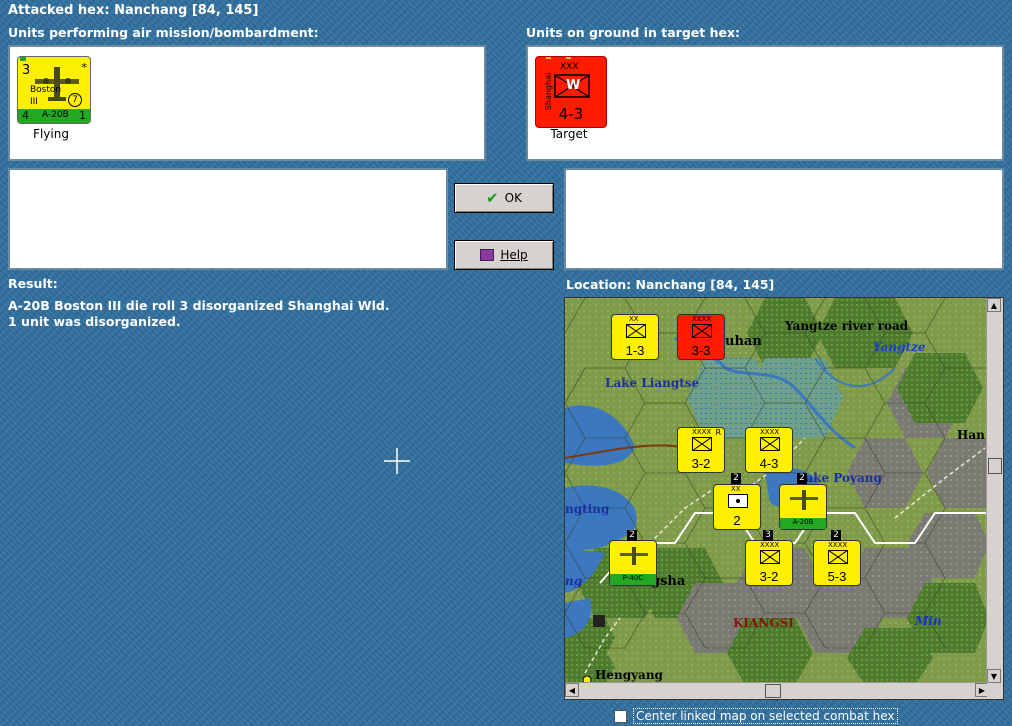  I want to click on map-label-yangtze-road: Yangtze river road, so click(847, 326).